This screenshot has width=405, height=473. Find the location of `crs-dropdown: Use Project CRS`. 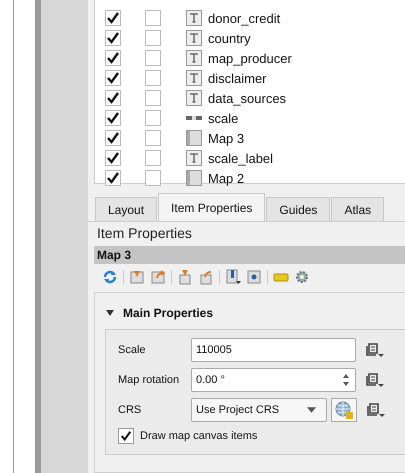

crs-dropdown: Use Project CRS is located at coordinates (259, 410).